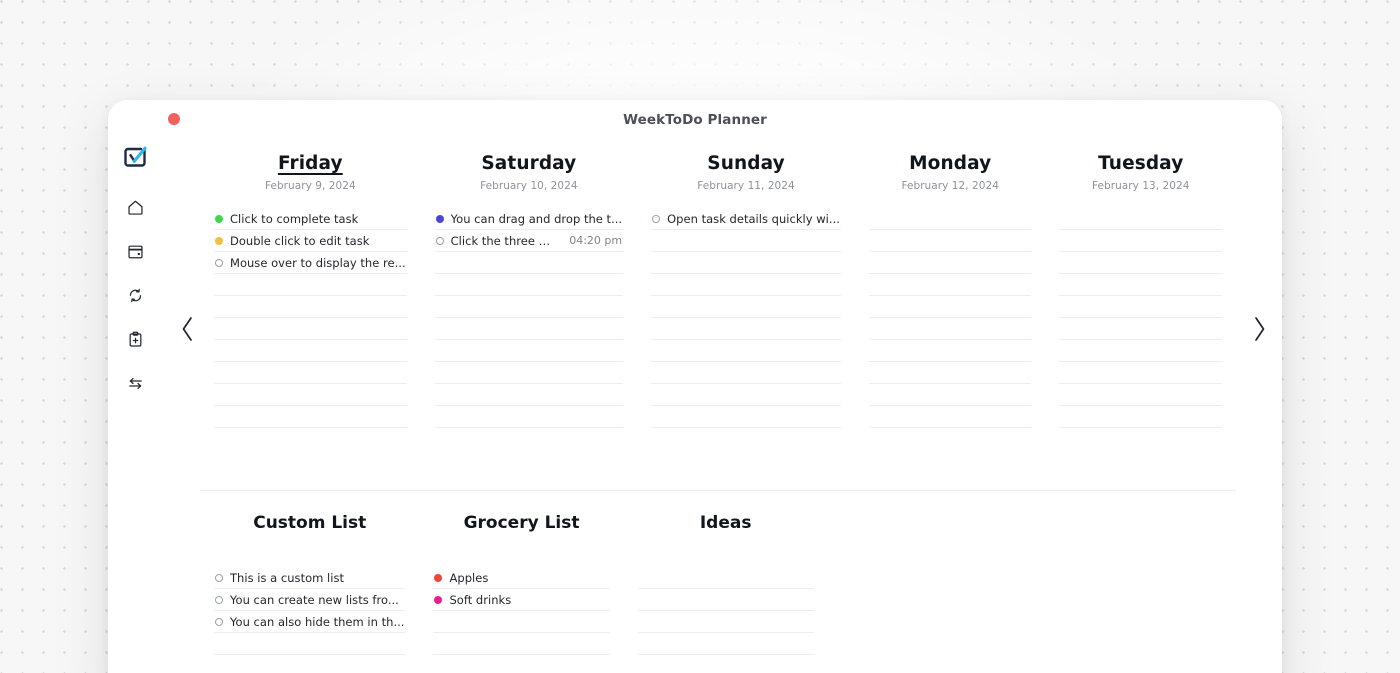  I want to click on list-task-list: Apples Soft drinks, so click(521, 620).